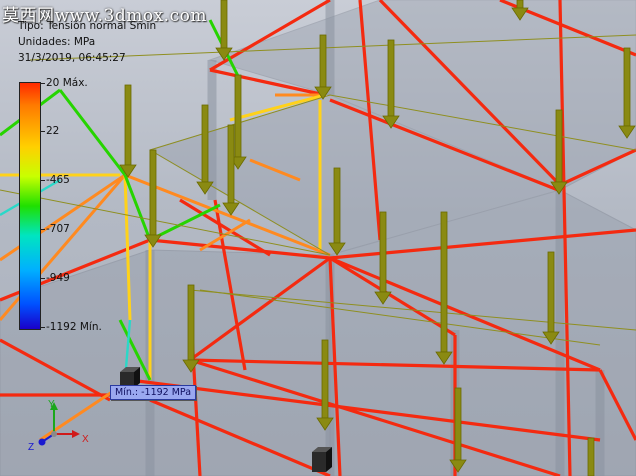  What do you see at coordinates (58, 229) in the screenshot?
I see `legend-label: -707` at bounding box center [58, 229].